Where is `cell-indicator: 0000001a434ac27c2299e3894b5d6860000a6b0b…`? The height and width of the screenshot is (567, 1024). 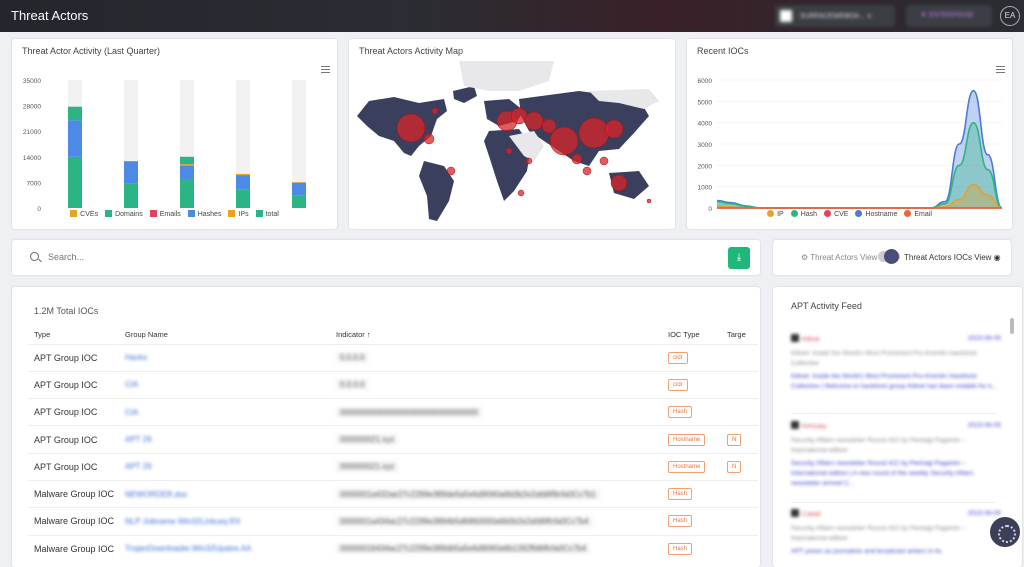 cell-indicator: 0000001a434ac27c2299e3894b5d6860000a6b0b… is located at coordinates (496, 521).